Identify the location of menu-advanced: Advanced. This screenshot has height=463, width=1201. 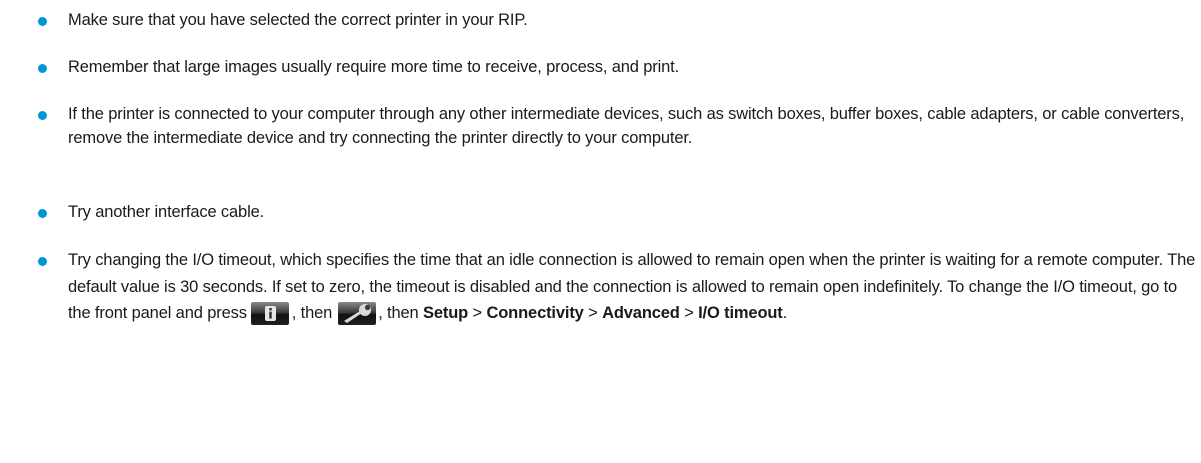
(641, 313).